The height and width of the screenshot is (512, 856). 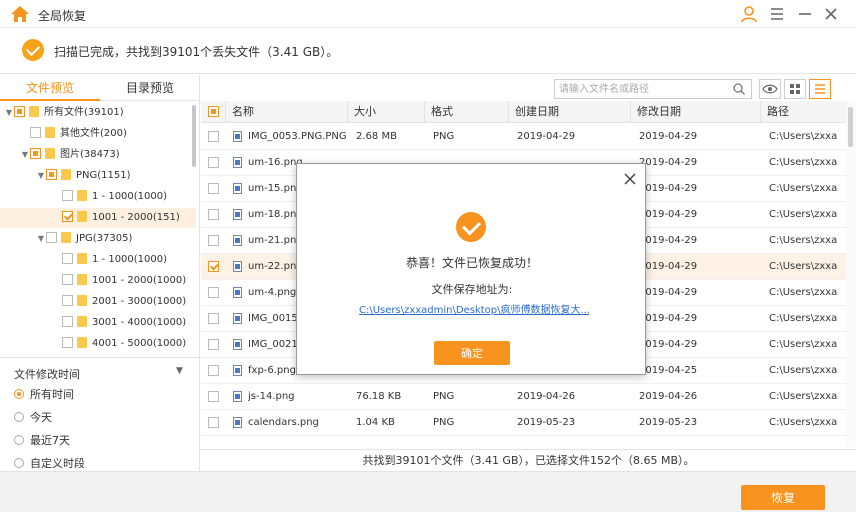 I want to click on ok-button: 确定, so click(x=472, y=353).